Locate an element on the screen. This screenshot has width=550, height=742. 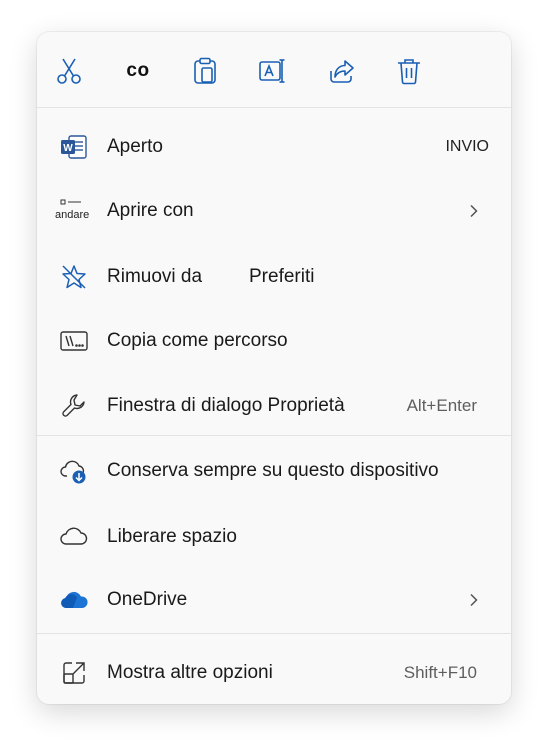
menu-item-onedrive: OneDrive is located at coordinates (274, 600).